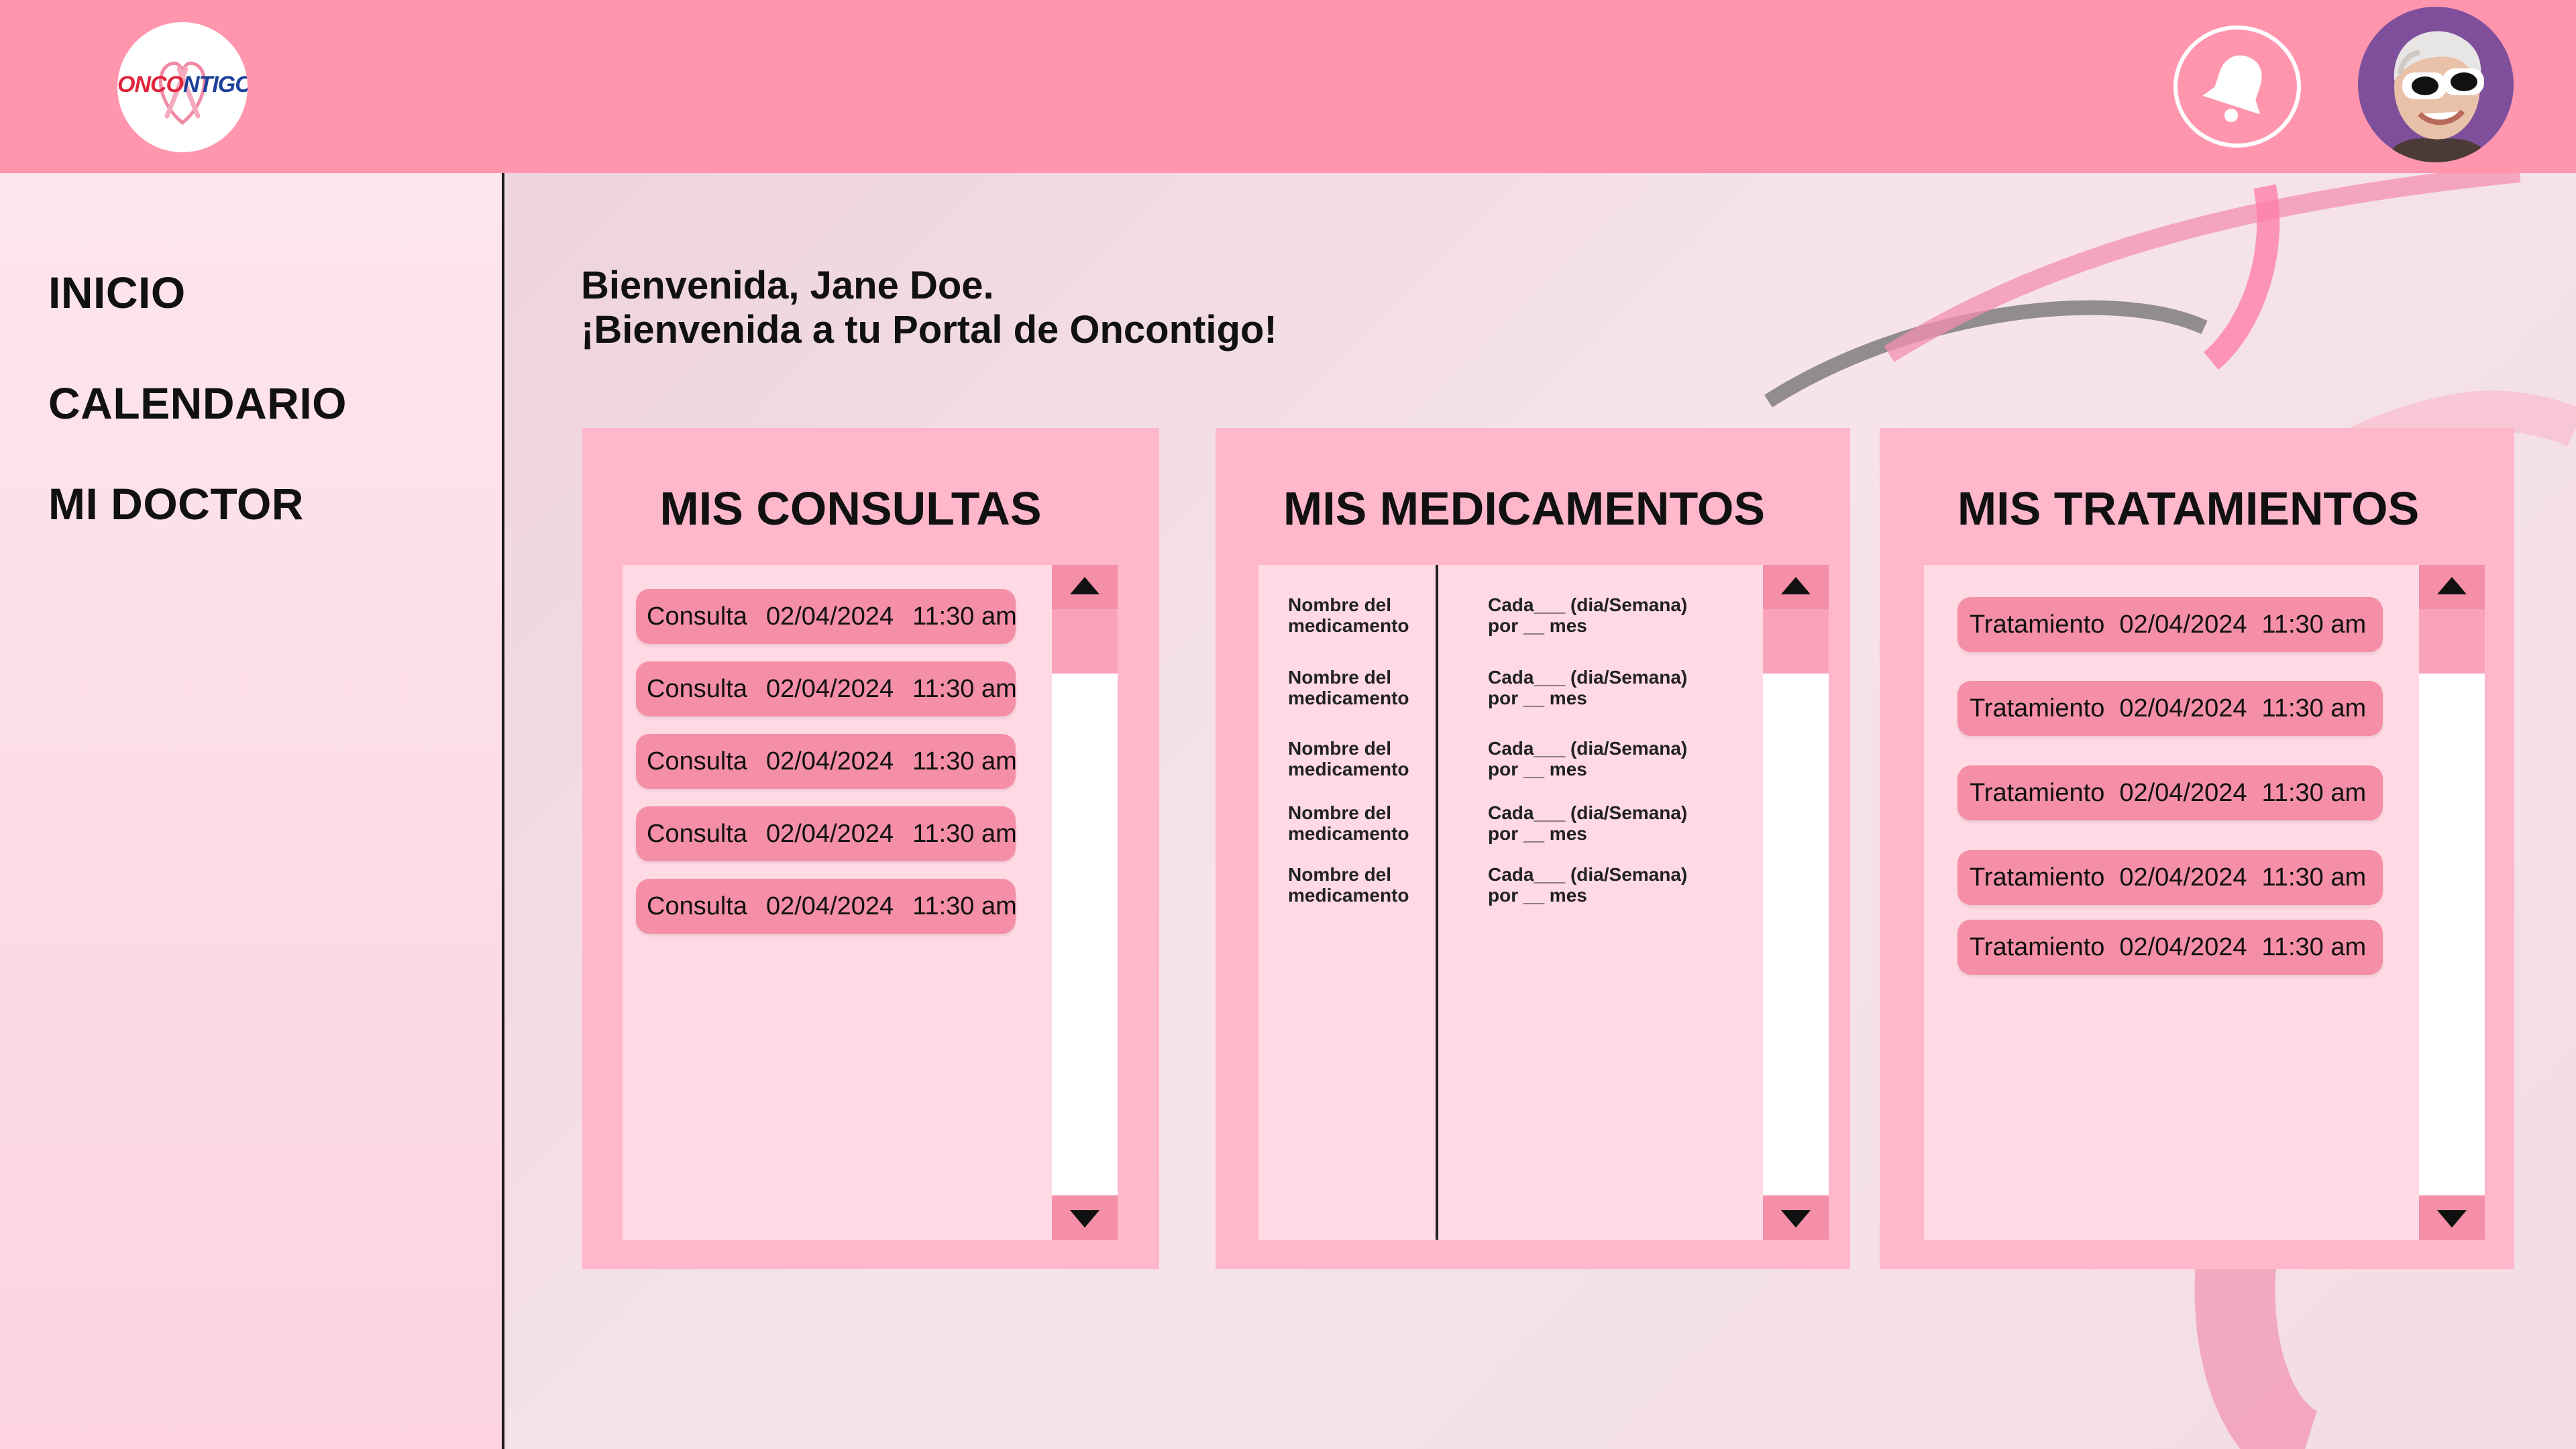  I want to click on logo-wordmark: ONCONTIGO, so click(182, 84).